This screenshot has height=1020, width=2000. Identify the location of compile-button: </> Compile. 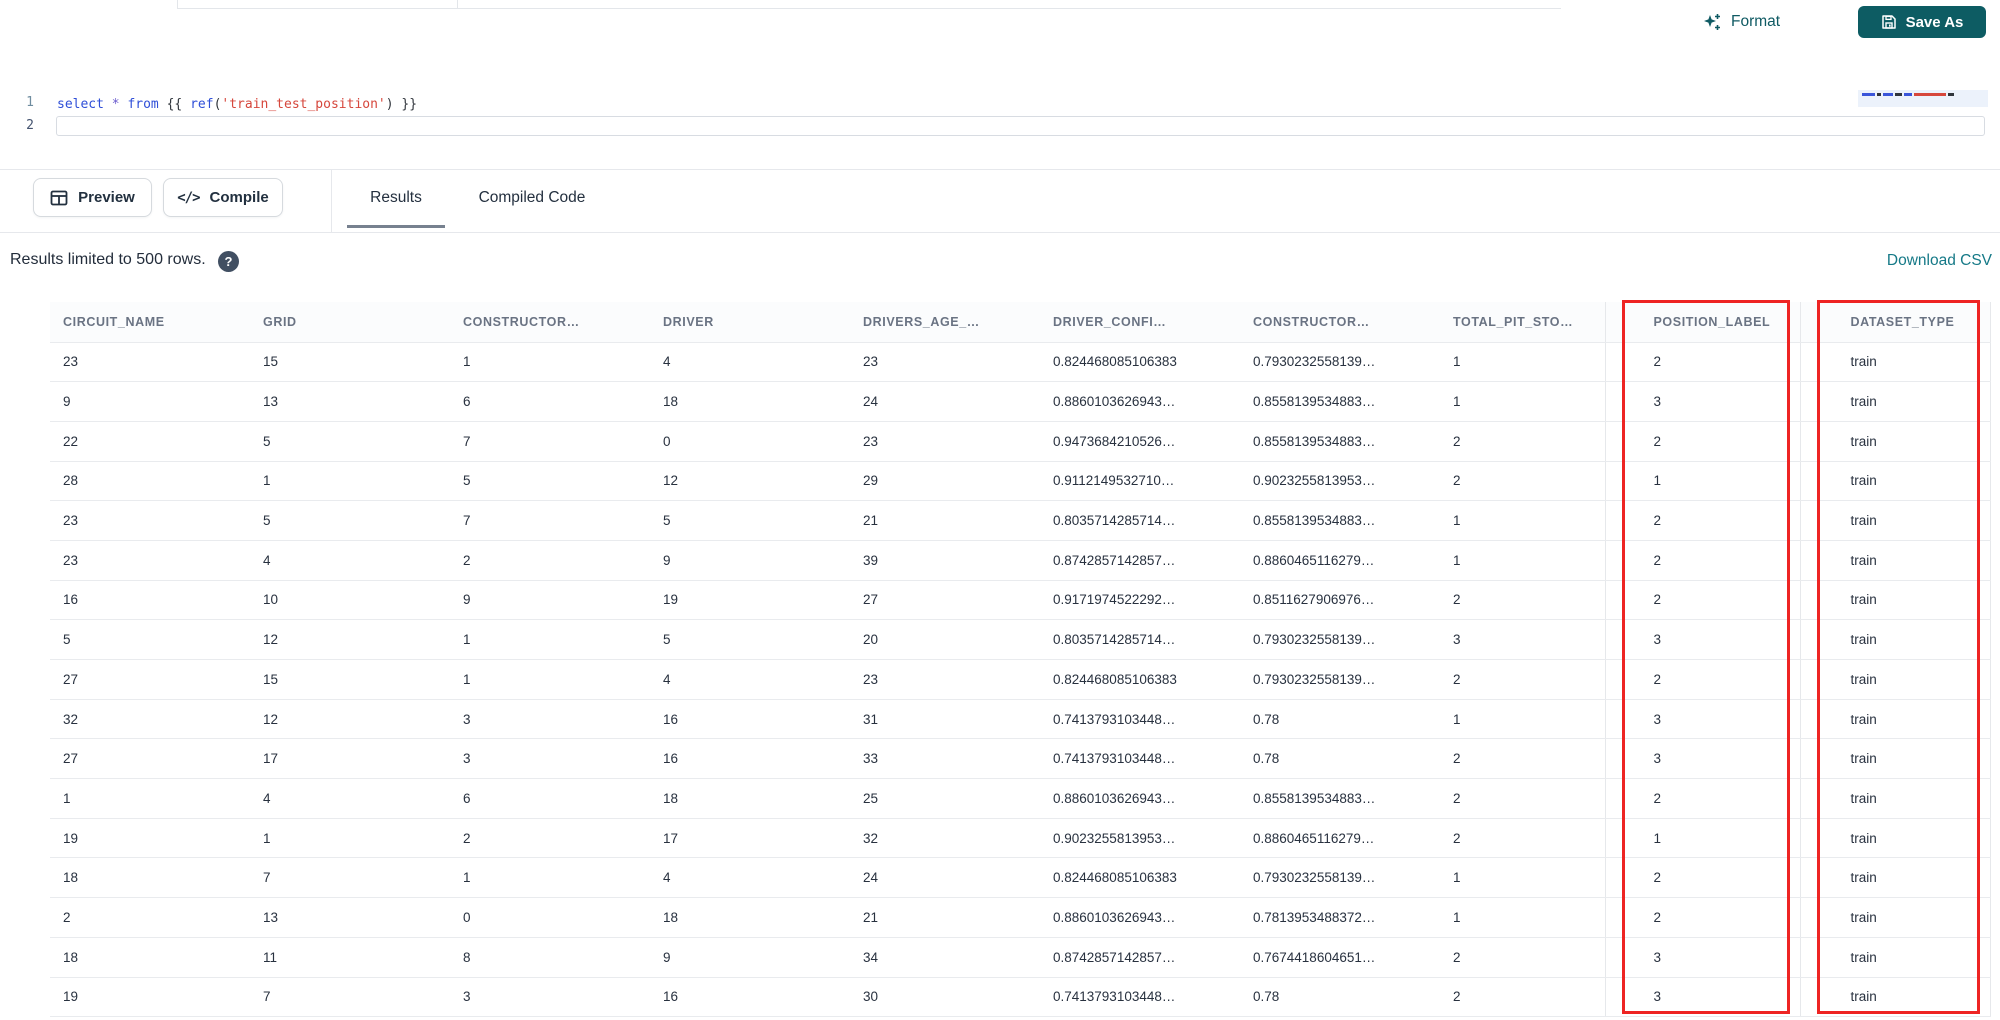
(223, 197).